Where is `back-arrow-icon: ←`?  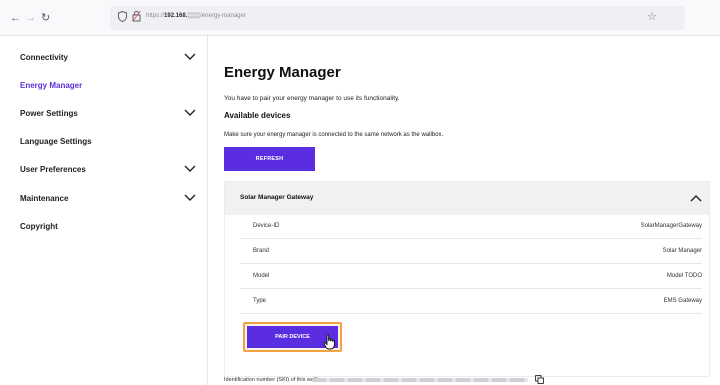
back-arrow-icon: ← is located at coordinates (15, 18).